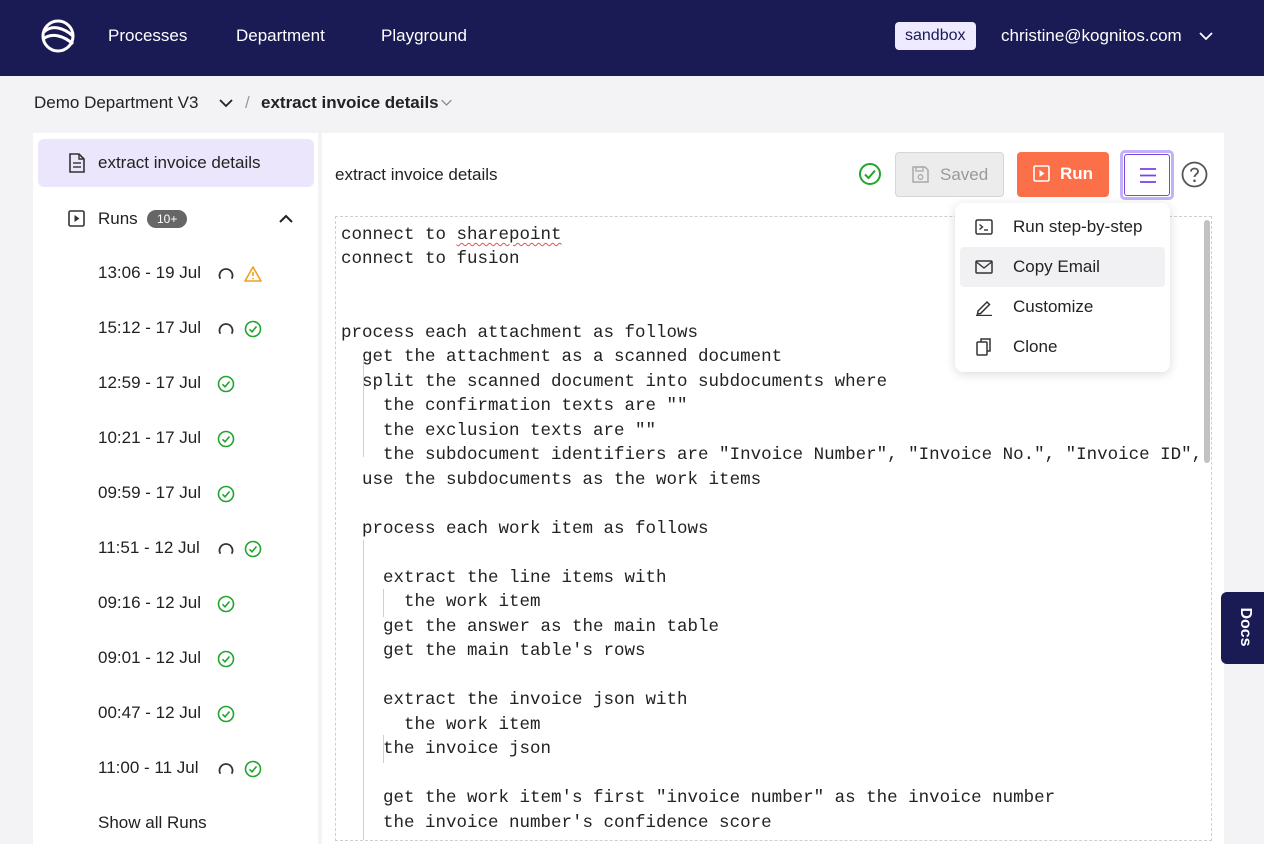 The image size is (1264, 844). I want to click on code-line: the invoice json, so click(446, 749).